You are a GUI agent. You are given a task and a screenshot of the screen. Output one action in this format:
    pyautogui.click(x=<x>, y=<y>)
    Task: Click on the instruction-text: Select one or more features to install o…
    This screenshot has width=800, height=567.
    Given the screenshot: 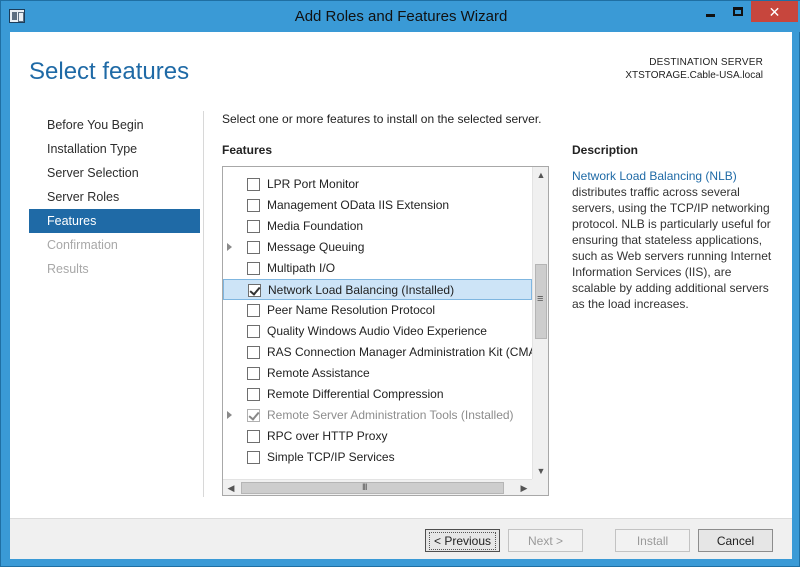 What is the action you would take?
    pyautogui.click(x=382, y=119)
    